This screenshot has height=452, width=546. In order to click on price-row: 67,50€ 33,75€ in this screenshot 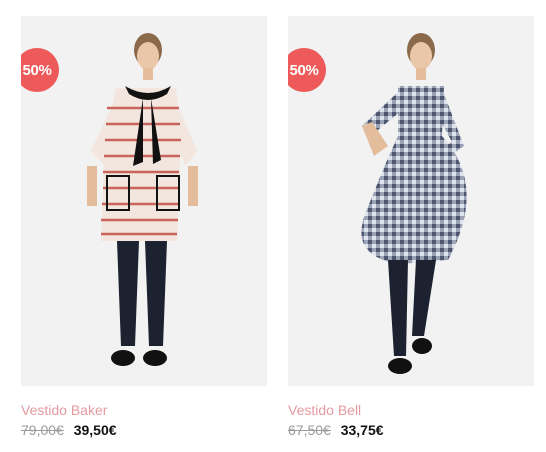, I will do `click(411, 430)`.